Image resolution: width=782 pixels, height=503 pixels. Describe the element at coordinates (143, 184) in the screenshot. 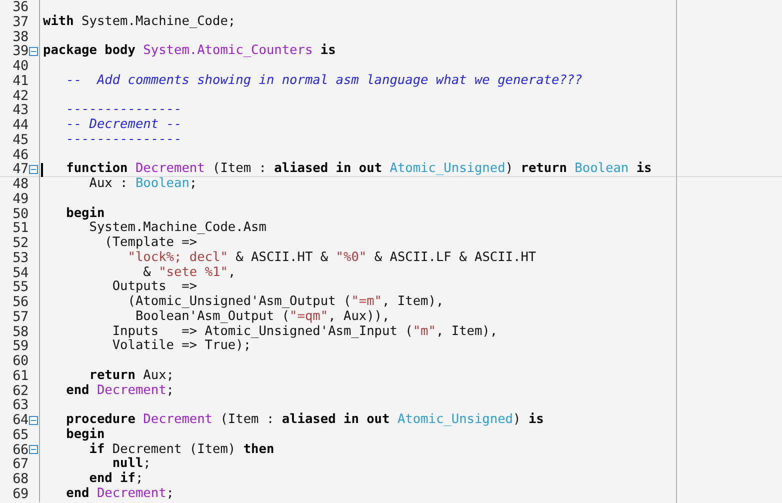

I see `code-line: Aux : Boolean;` at that location.